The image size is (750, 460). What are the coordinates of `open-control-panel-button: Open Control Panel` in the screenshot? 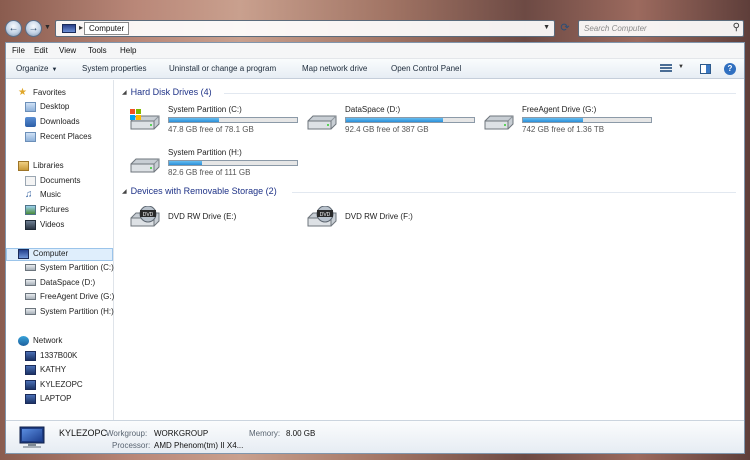 It's located at (426, 68).